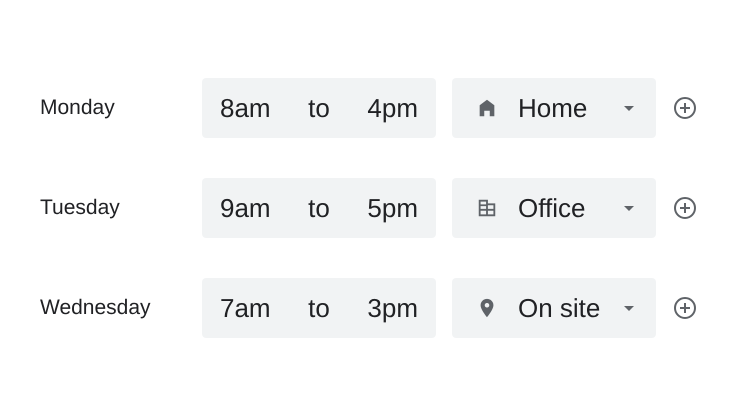 This screenshot has height=415, width=740. I want to click on day-label: Monday, so click(78, 108).